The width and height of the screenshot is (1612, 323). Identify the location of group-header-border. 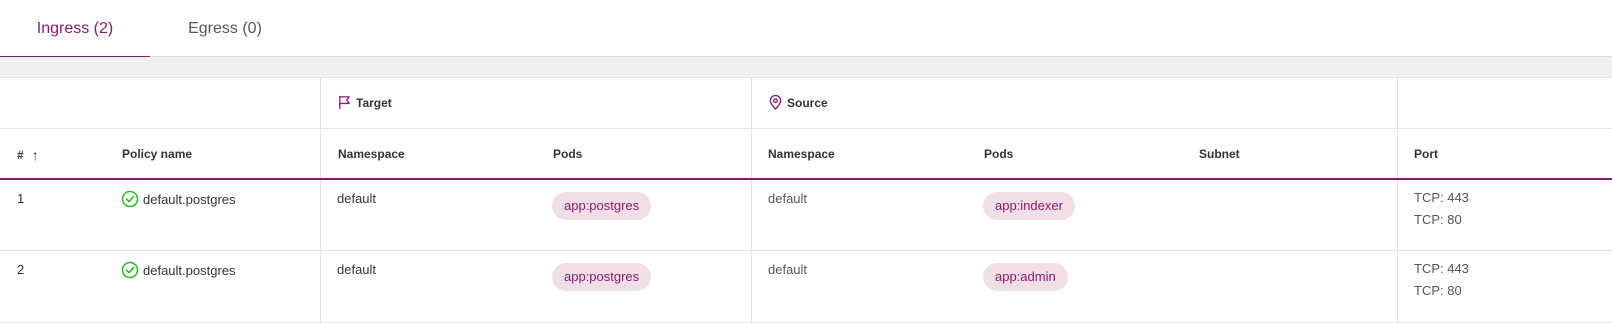
(806, 128).